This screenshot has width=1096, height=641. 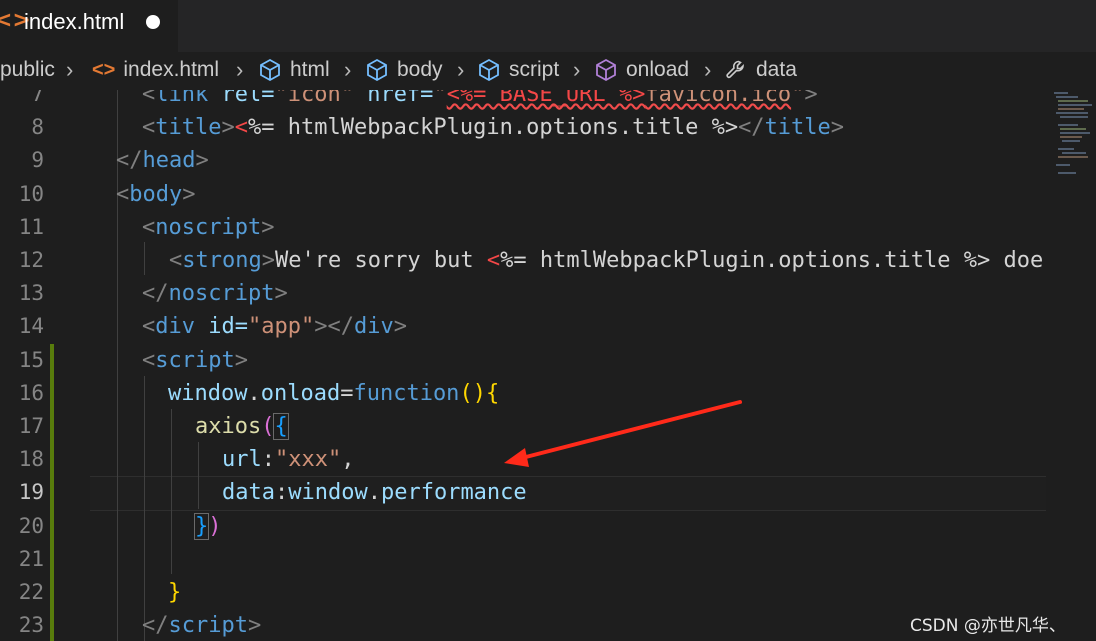 I want to click on red-arrow-annotation, so click(x=623, y=433).